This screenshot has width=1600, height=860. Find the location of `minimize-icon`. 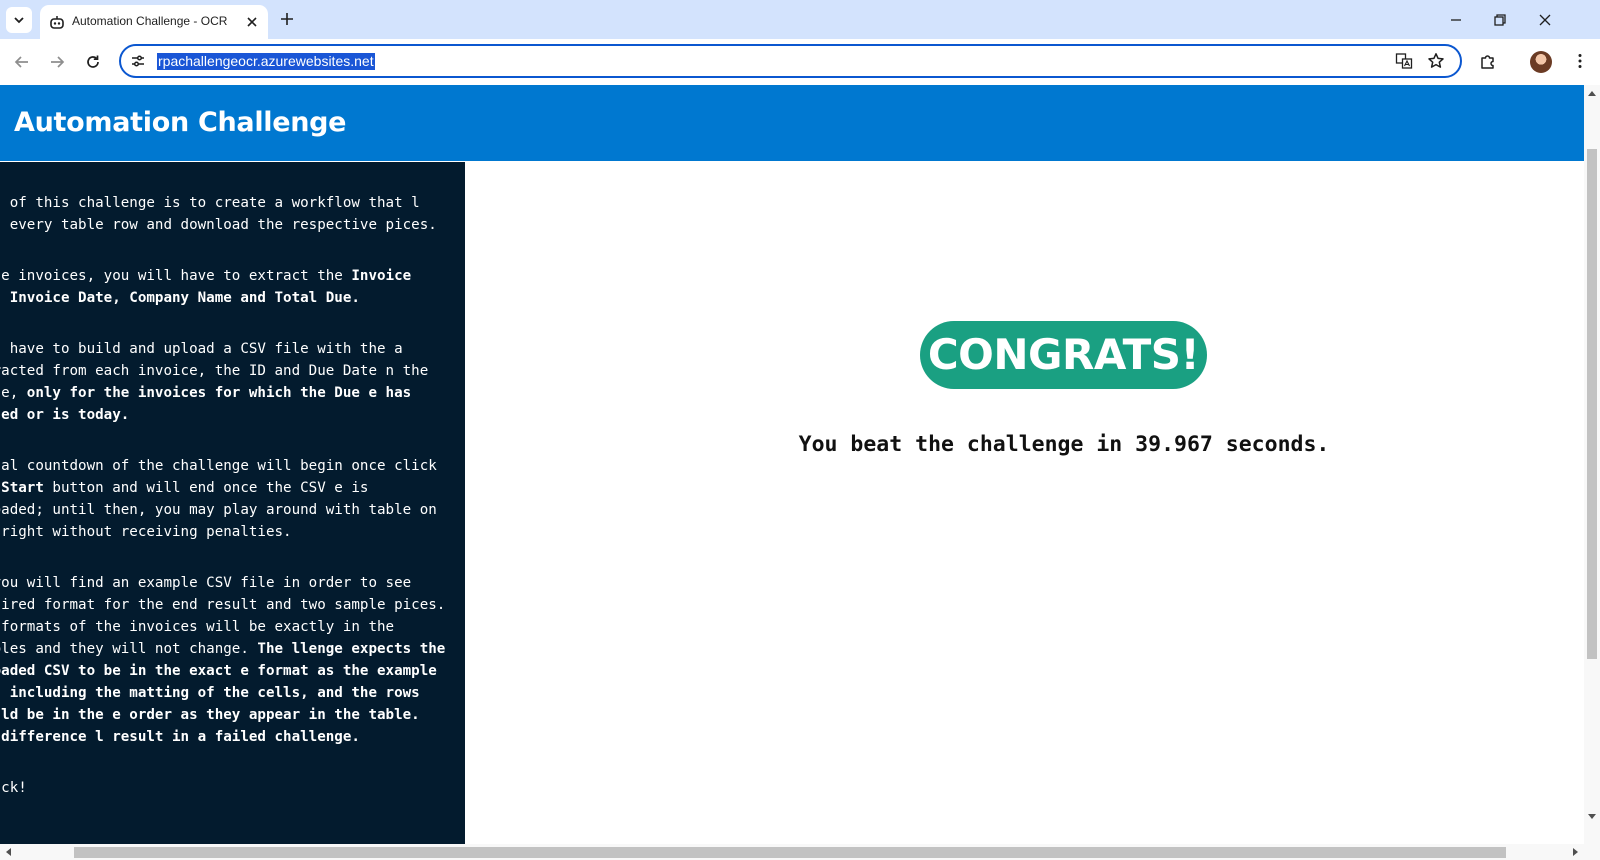

minimize-icon is located at coordinates (1456, 20).